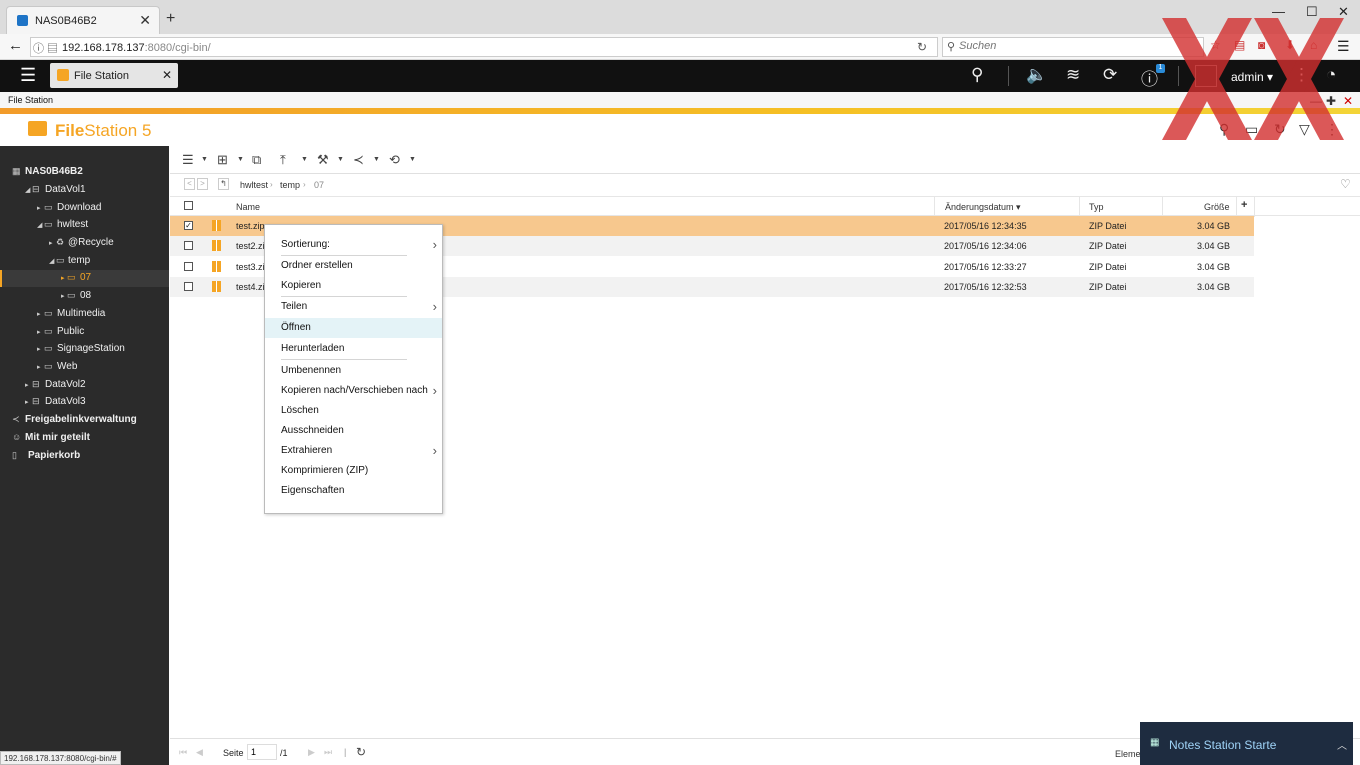  I want to click on select-all-checkbox, so click(188, 205).